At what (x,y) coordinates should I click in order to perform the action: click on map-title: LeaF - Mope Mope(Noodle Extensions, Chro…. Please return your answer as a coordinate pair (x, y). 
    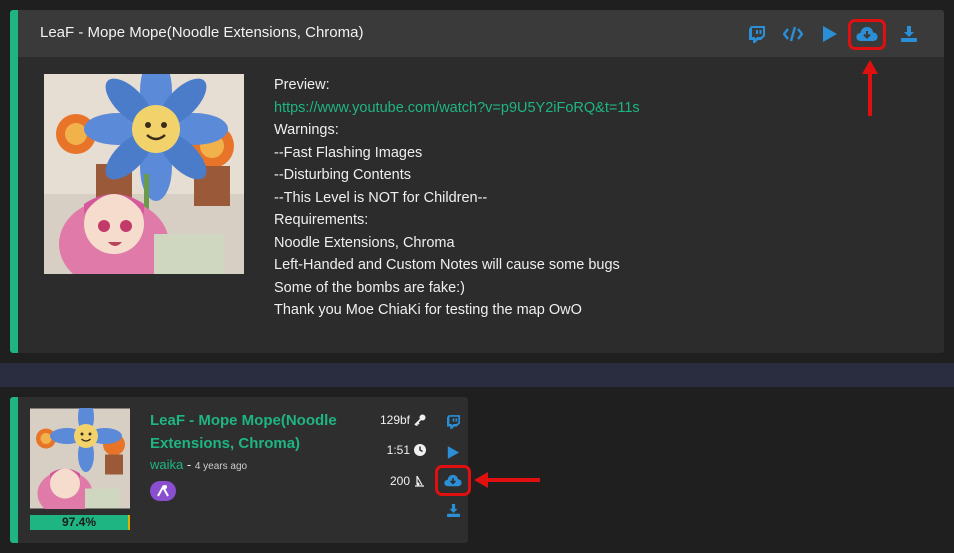
    Looking at the image, I should click on (202, 32).